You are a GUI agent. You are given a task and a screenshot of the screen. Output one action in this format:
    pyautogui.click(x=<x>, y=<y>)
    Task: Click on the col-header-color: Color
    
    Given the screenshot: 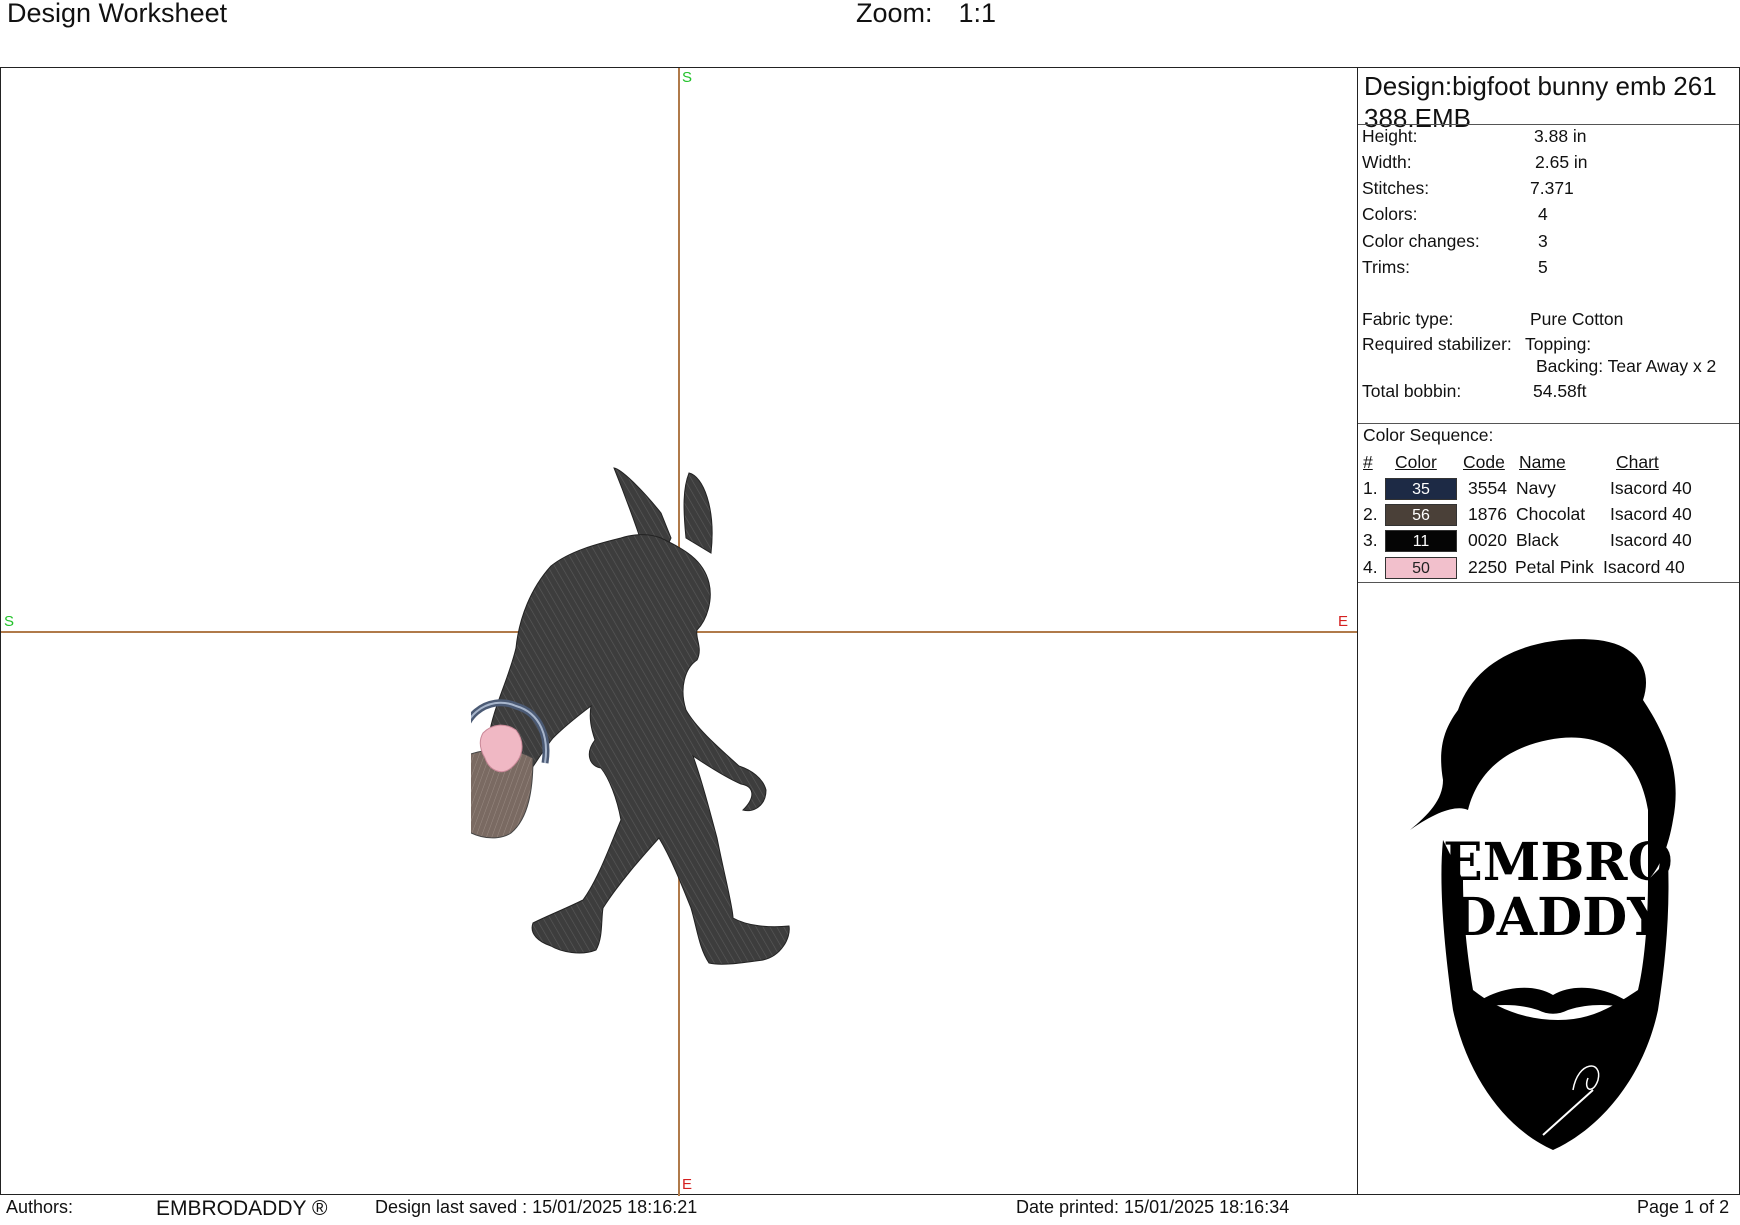 What is the action you would take?
    pyautogui.click(x=1416, y=462)
    